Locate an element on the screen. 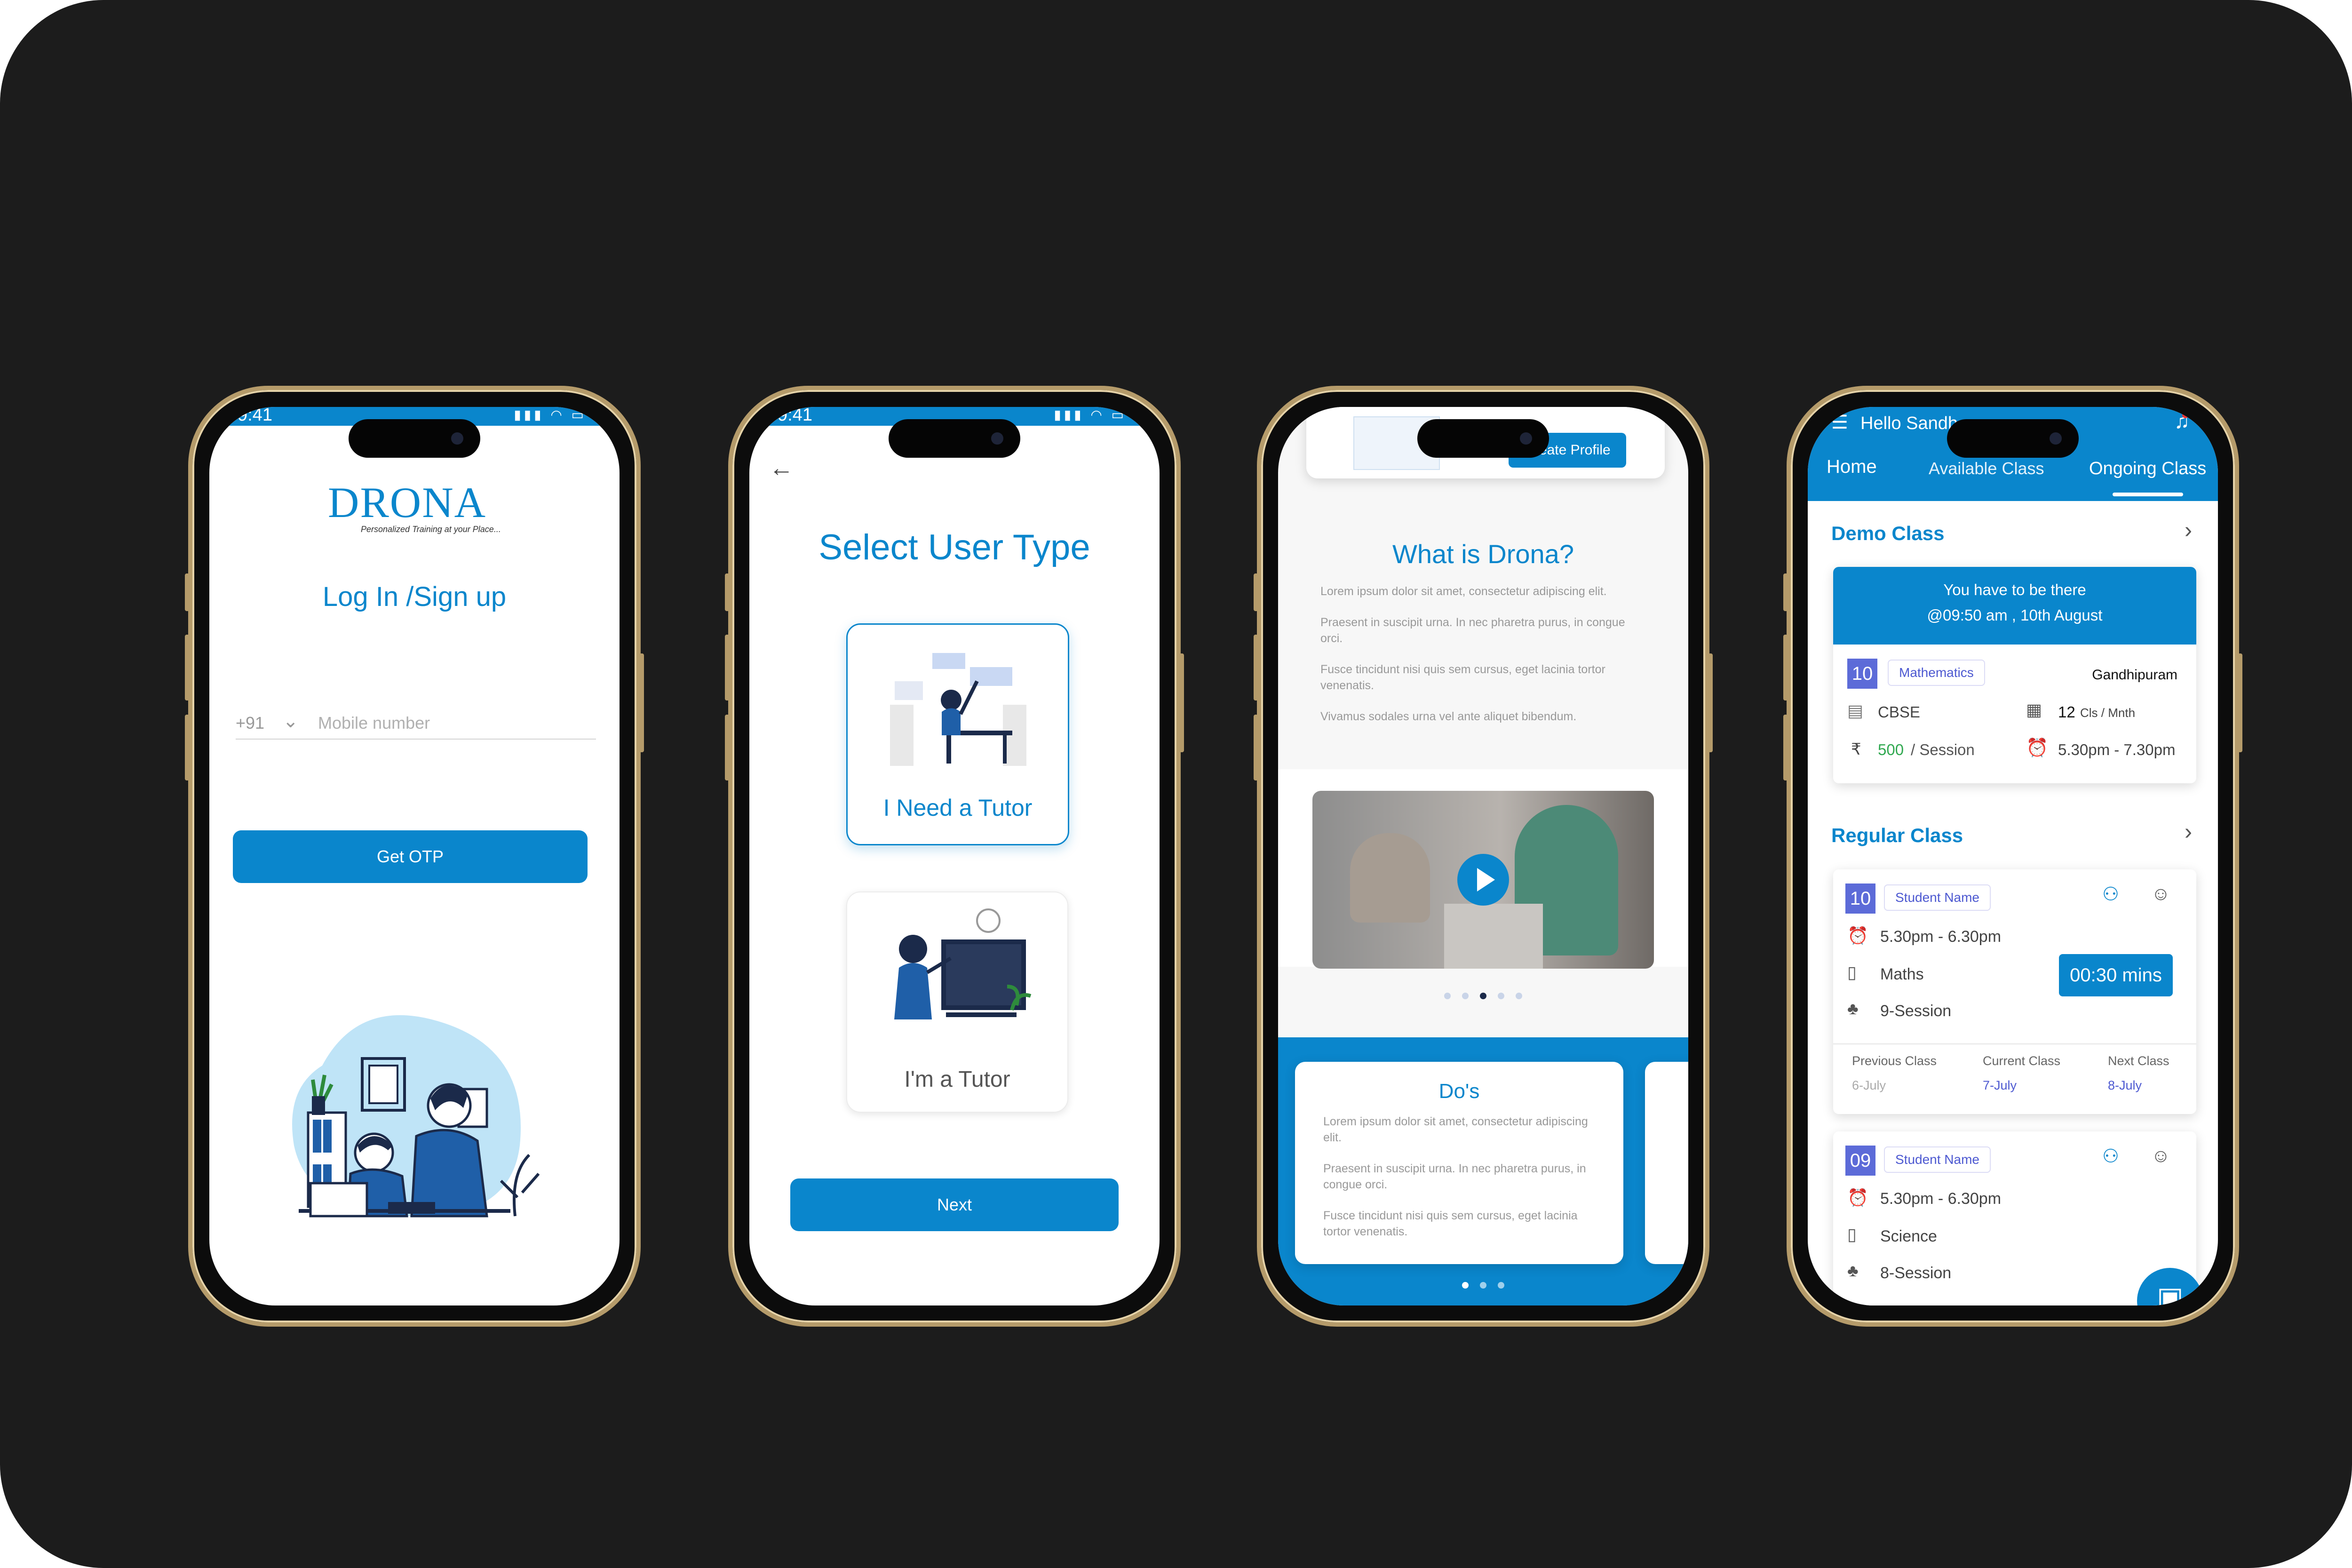 This screenshot has width=2352, height=1568. class-time: 5.30pm - 6.30pm is located at coordinates (1941, 1199).